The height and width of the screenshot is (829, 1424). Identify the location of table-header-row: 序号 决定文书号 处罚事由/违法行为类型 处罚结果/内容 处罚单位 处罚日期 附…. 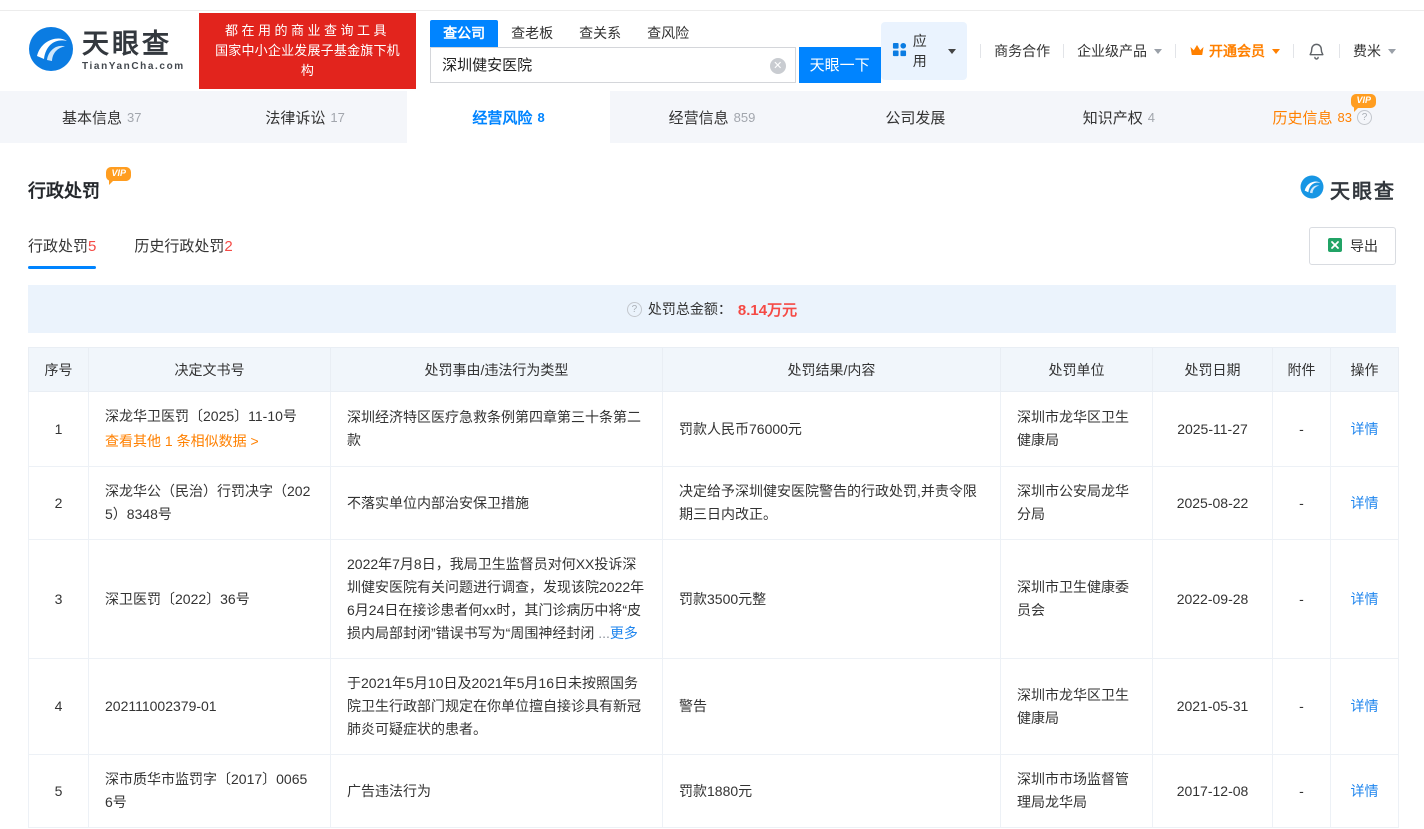
(713, 369).